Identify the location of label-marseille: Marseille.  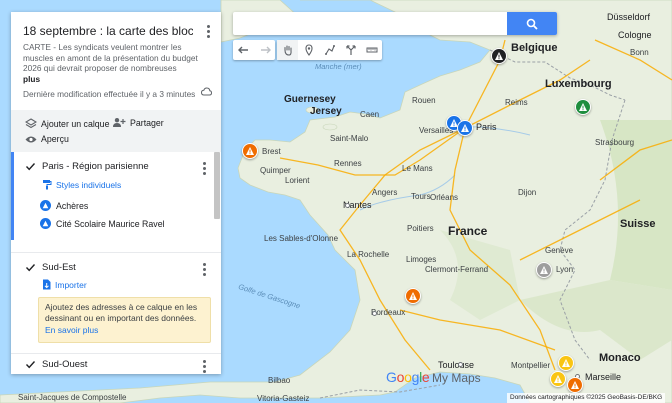
(603, 377).